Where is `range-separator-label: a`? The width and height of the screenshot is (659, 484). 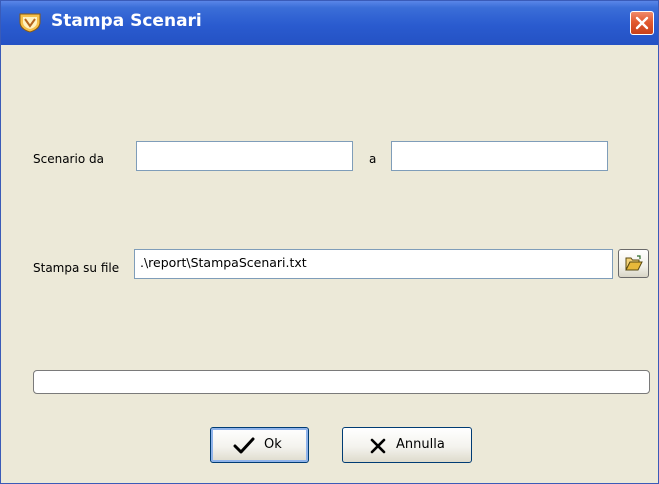 range-separator-label: a is located at coordinates (373, 159).